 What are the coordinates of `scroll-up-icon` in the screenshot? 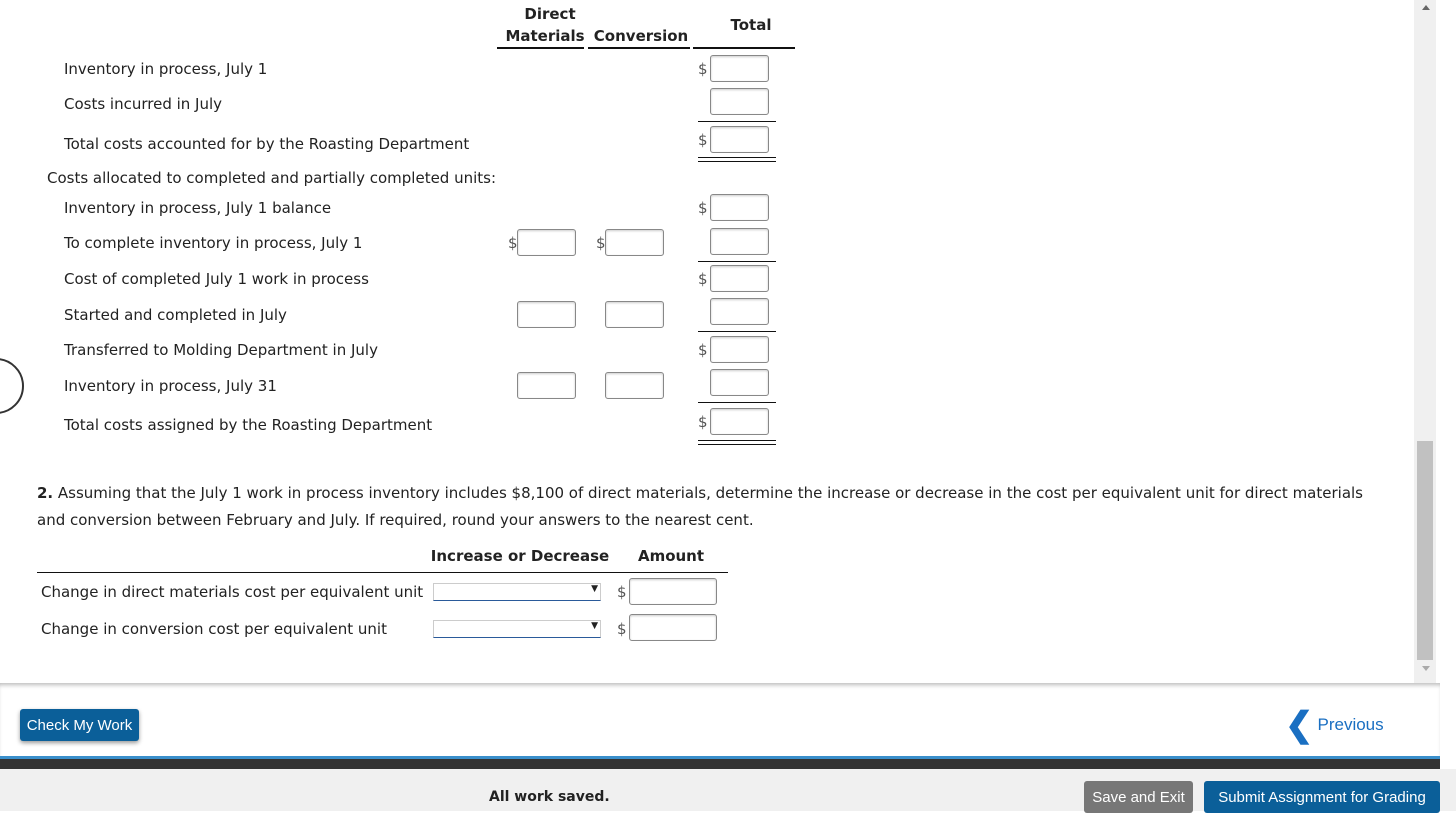 It's located at (1426, 7).